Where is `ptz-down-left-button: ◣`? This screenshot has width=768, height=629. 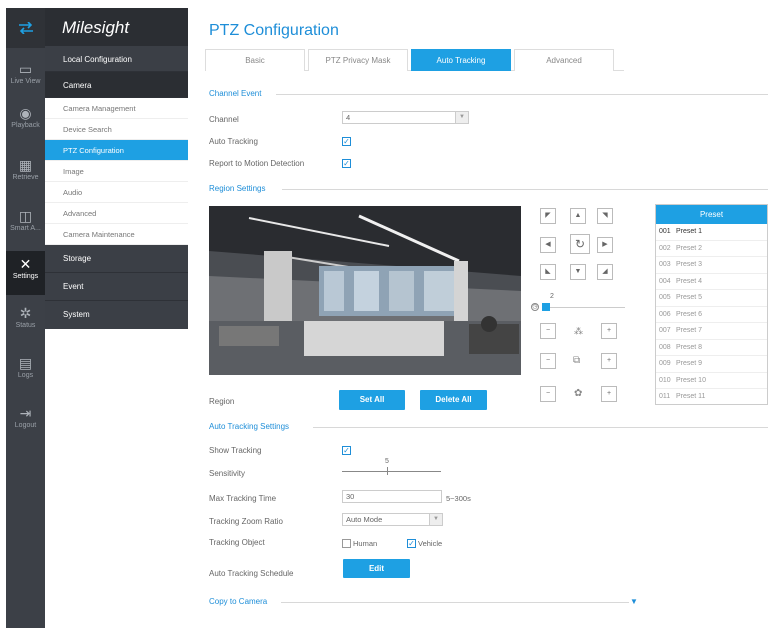
ptz-down-left-button: ◣ is located at coordinates (548, 272).